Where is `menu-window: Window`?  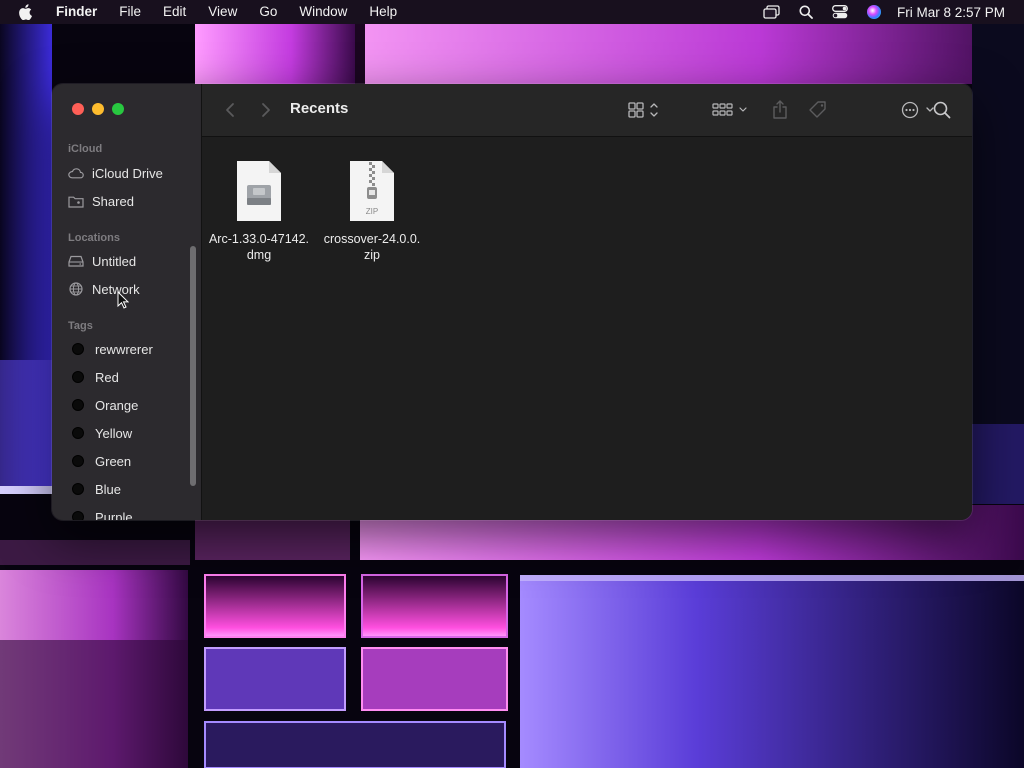 menu-window: Window is located at coordinates (323, 12).